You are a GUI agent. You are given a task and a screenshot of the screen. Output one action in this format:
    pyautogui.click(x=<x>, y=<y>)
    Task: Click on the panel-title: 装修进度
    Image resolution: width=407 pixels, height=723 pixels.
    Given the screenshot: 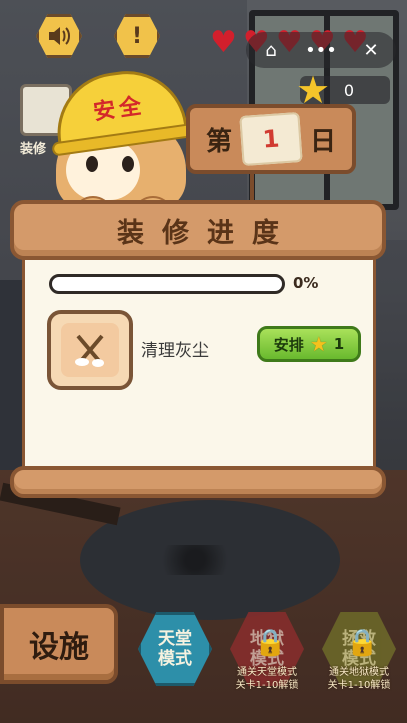 What is the action you would take?
    pyautogui.click(x=207, y=233)
    